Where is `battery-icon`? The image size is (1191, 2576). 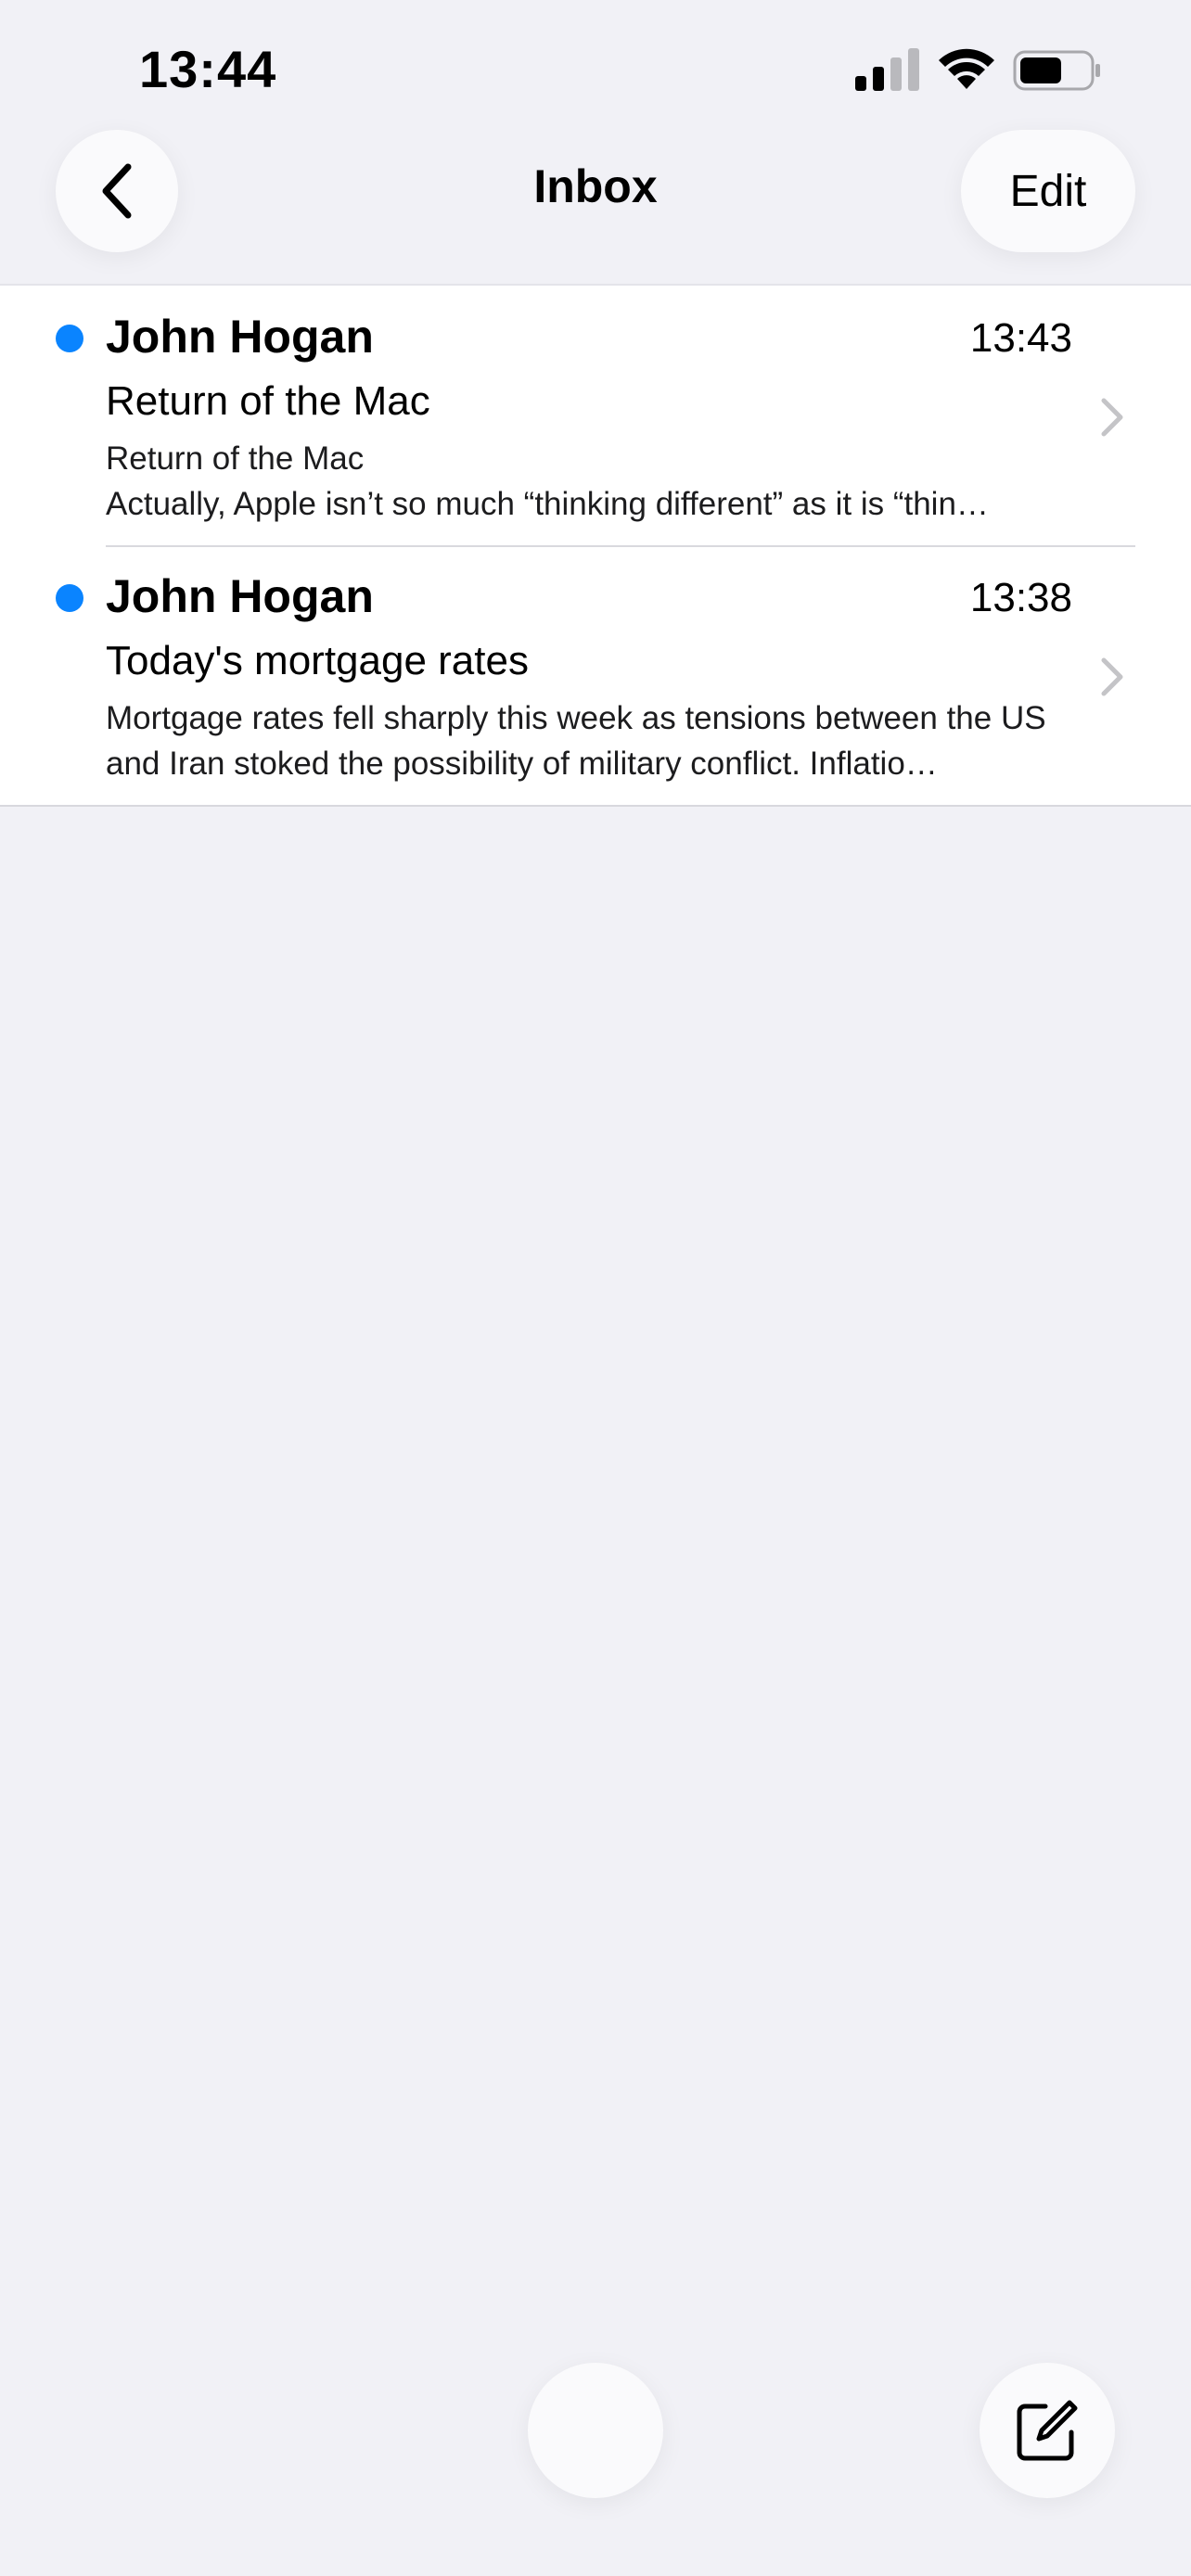 battery-icon is located at coordinates (1056, 71).